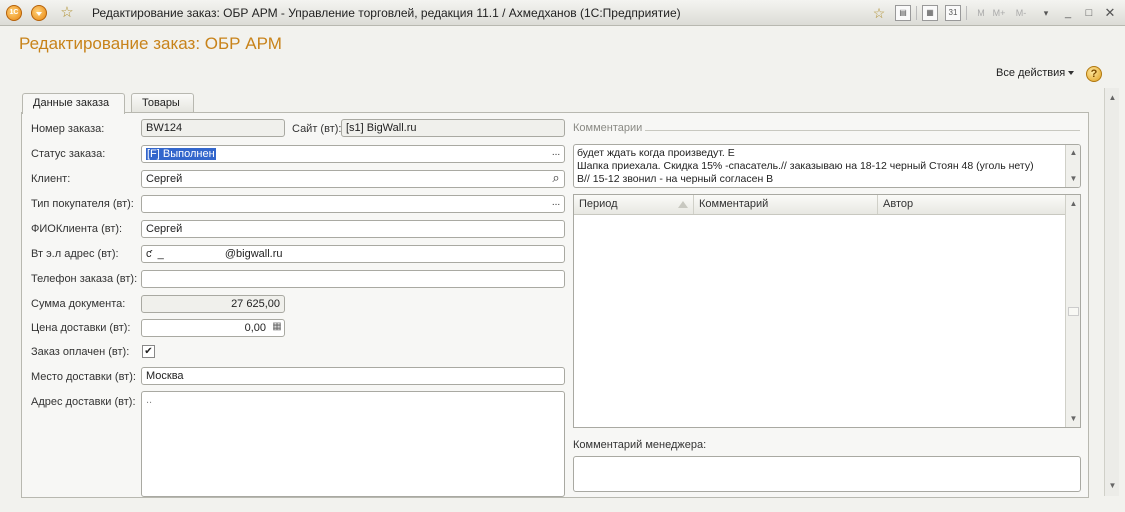 The width and height of the screenshot is (1125, 512). I want to click on paid-checkbox: ✔, so click(148, 351).